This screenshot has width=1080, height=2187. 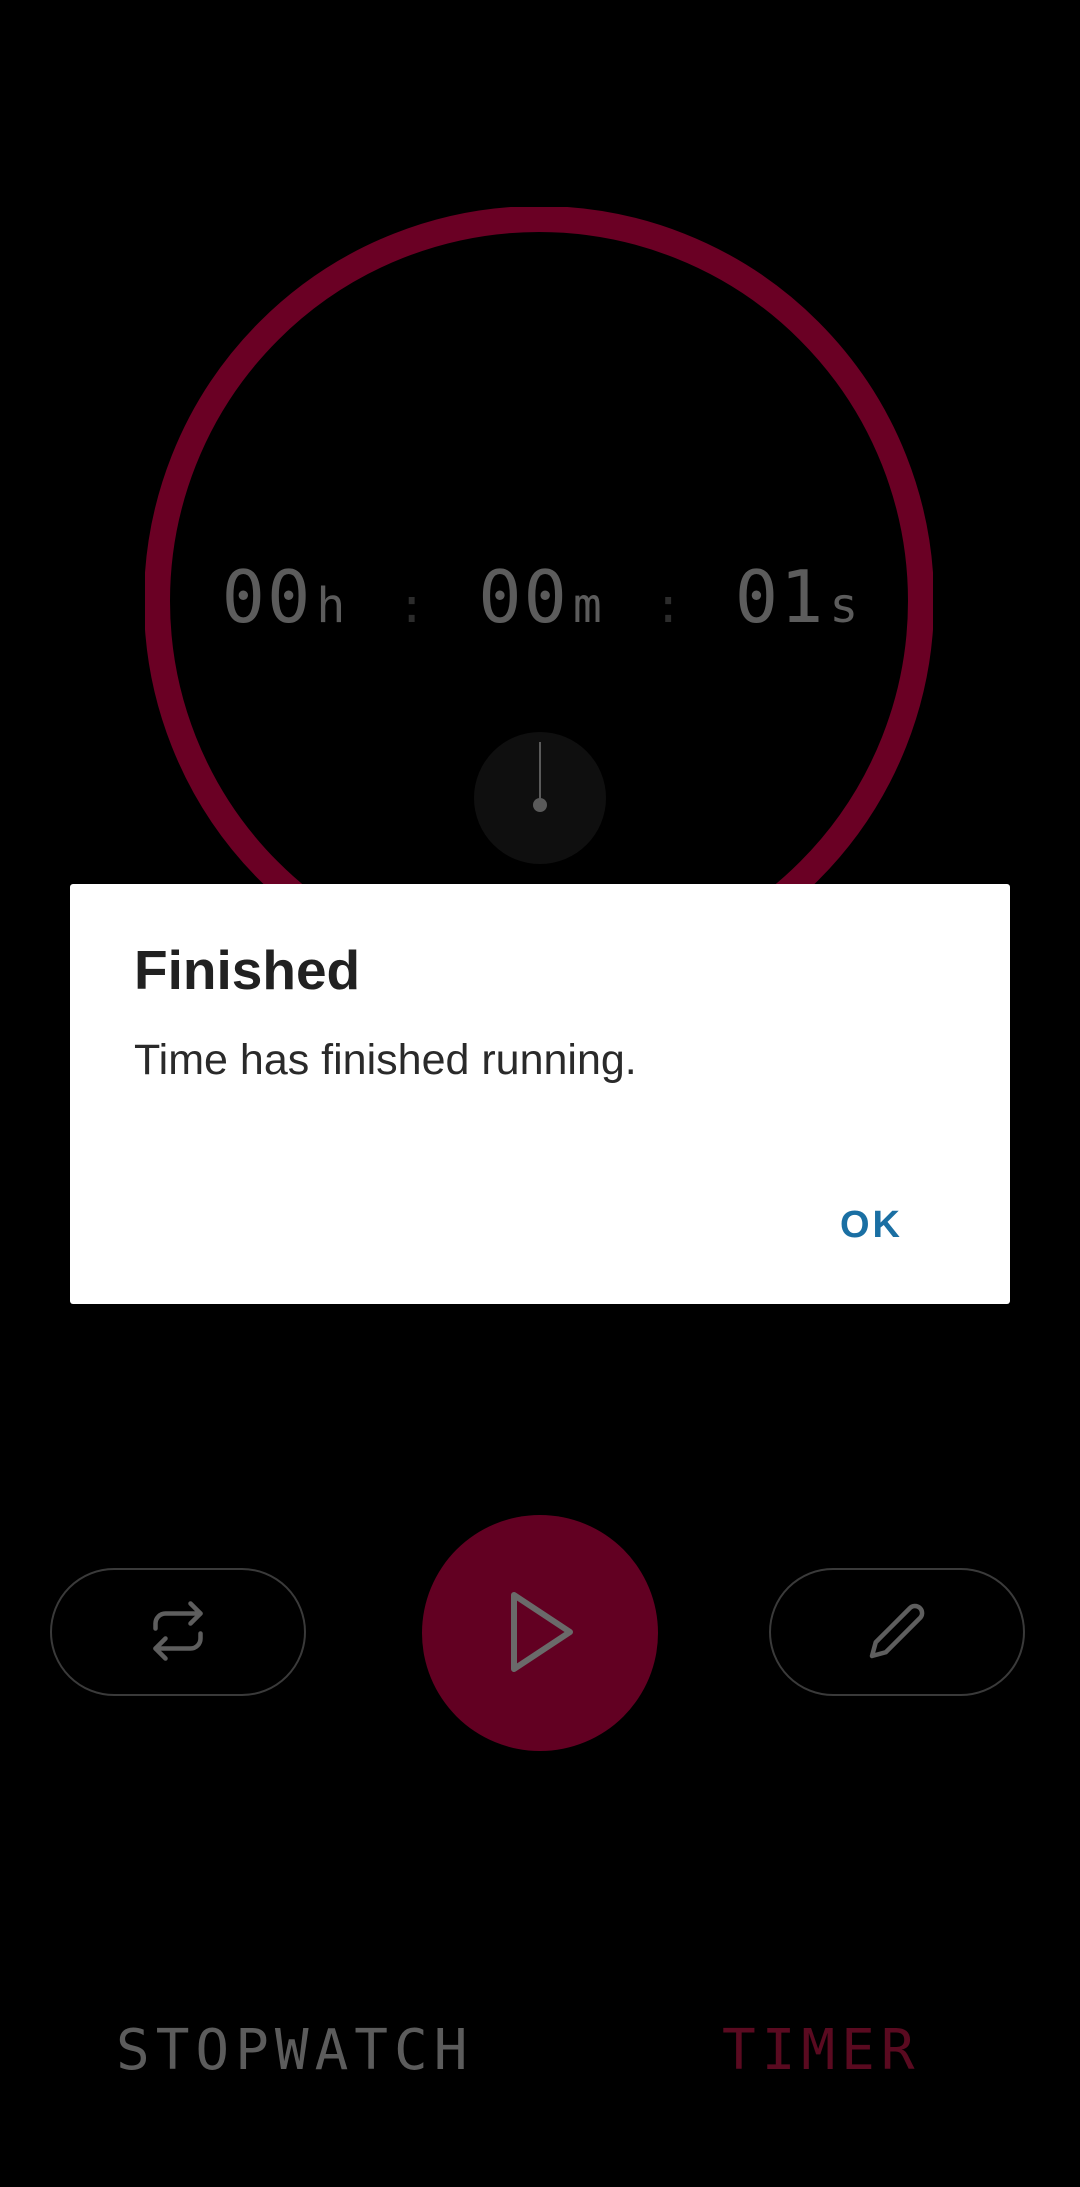 What do you see at coordinates (247, 970) in the screenshot?
I see `dialog-title: Finished` at bounding box center [247, 970].